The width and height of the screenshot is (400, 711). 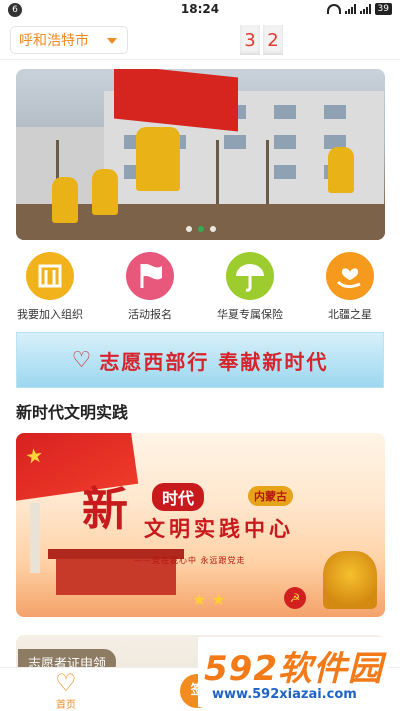 I want to click on poster-big-char: 新, so click(x=105, y=509).